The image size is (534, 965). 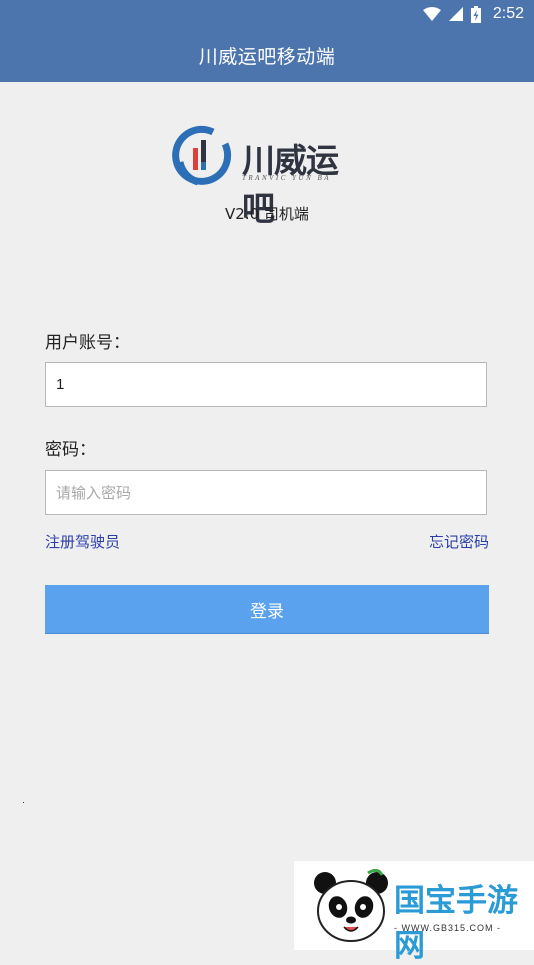 I want to click on status-bar: 2:52, so click(x=267, y=14).